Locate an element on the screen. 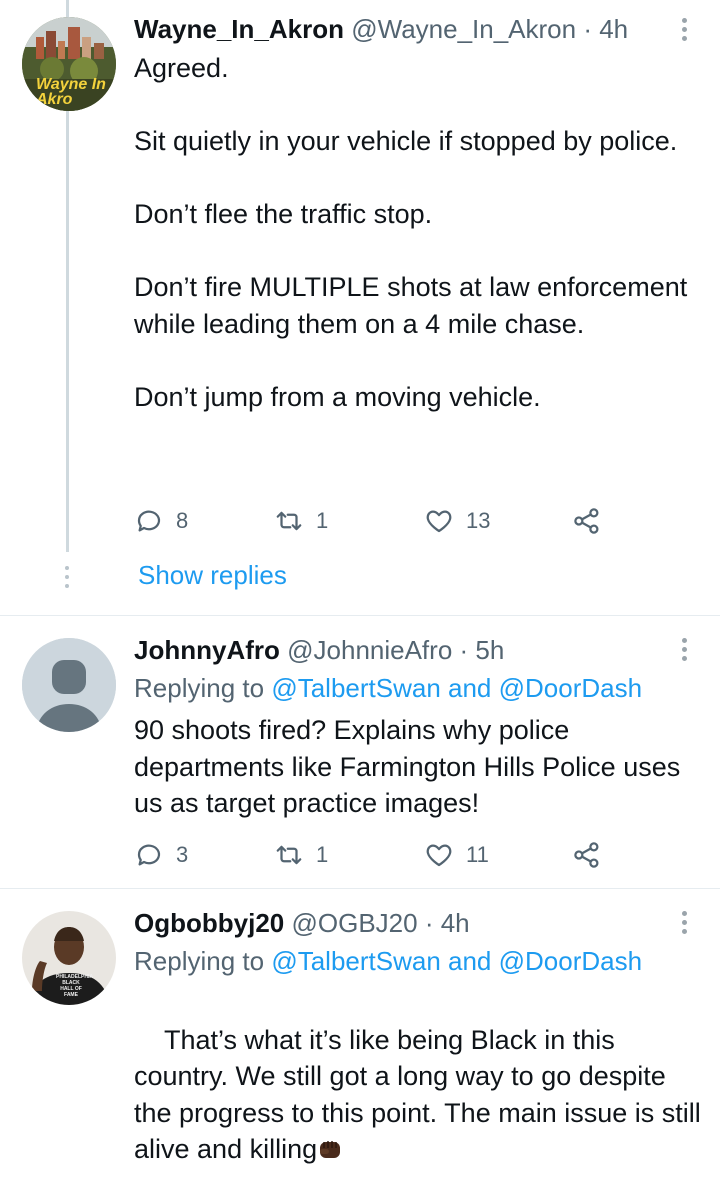 Image resolution: width=720 pixels, height=1204 pixels. fist-emoji-icon is located at coordinates (330, 1149).